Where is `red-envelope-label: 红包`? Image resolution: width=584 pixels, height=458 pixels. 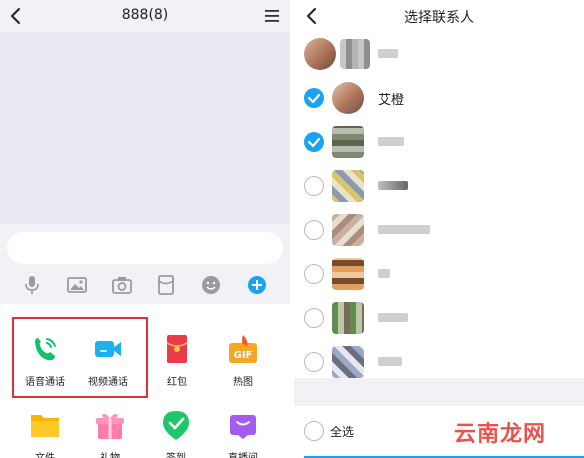 red-envelope-label: 红包 is located at coordinates (177, 382).